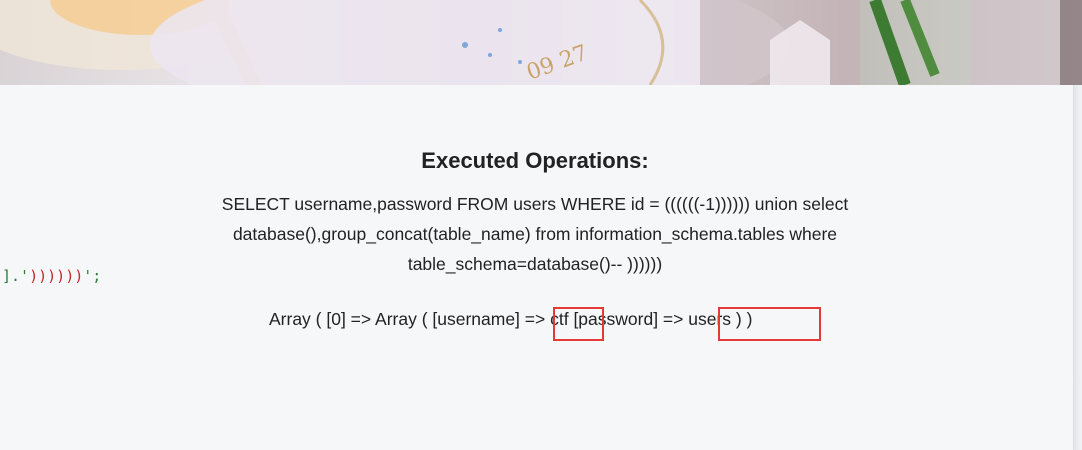 This screenshot has height=450, width=1082. Describe the element at coordinates (397, 319) in the screenshot. I see `output-part: Array ( [0] => Array ( [username]` at that location.